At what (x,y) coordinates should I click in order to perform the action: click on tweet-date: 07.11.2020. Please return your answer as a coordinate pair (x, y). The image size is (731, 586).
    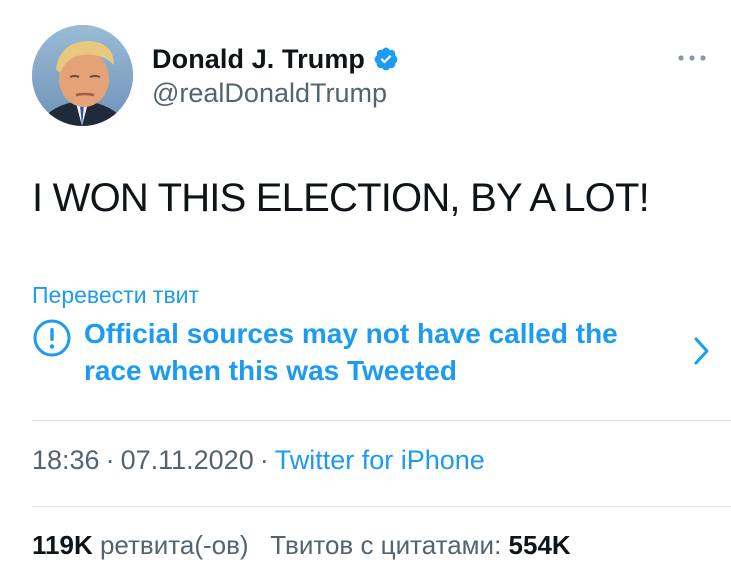
    Looking at the image, I should click on (187, 460).